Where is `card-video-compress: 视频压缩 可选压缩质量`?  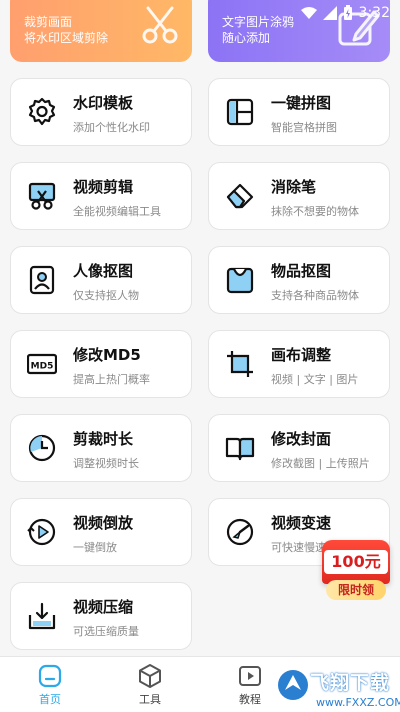
card-video-compress: 视频压缩 可选压缩质量 is located at coordinates (101, 616).